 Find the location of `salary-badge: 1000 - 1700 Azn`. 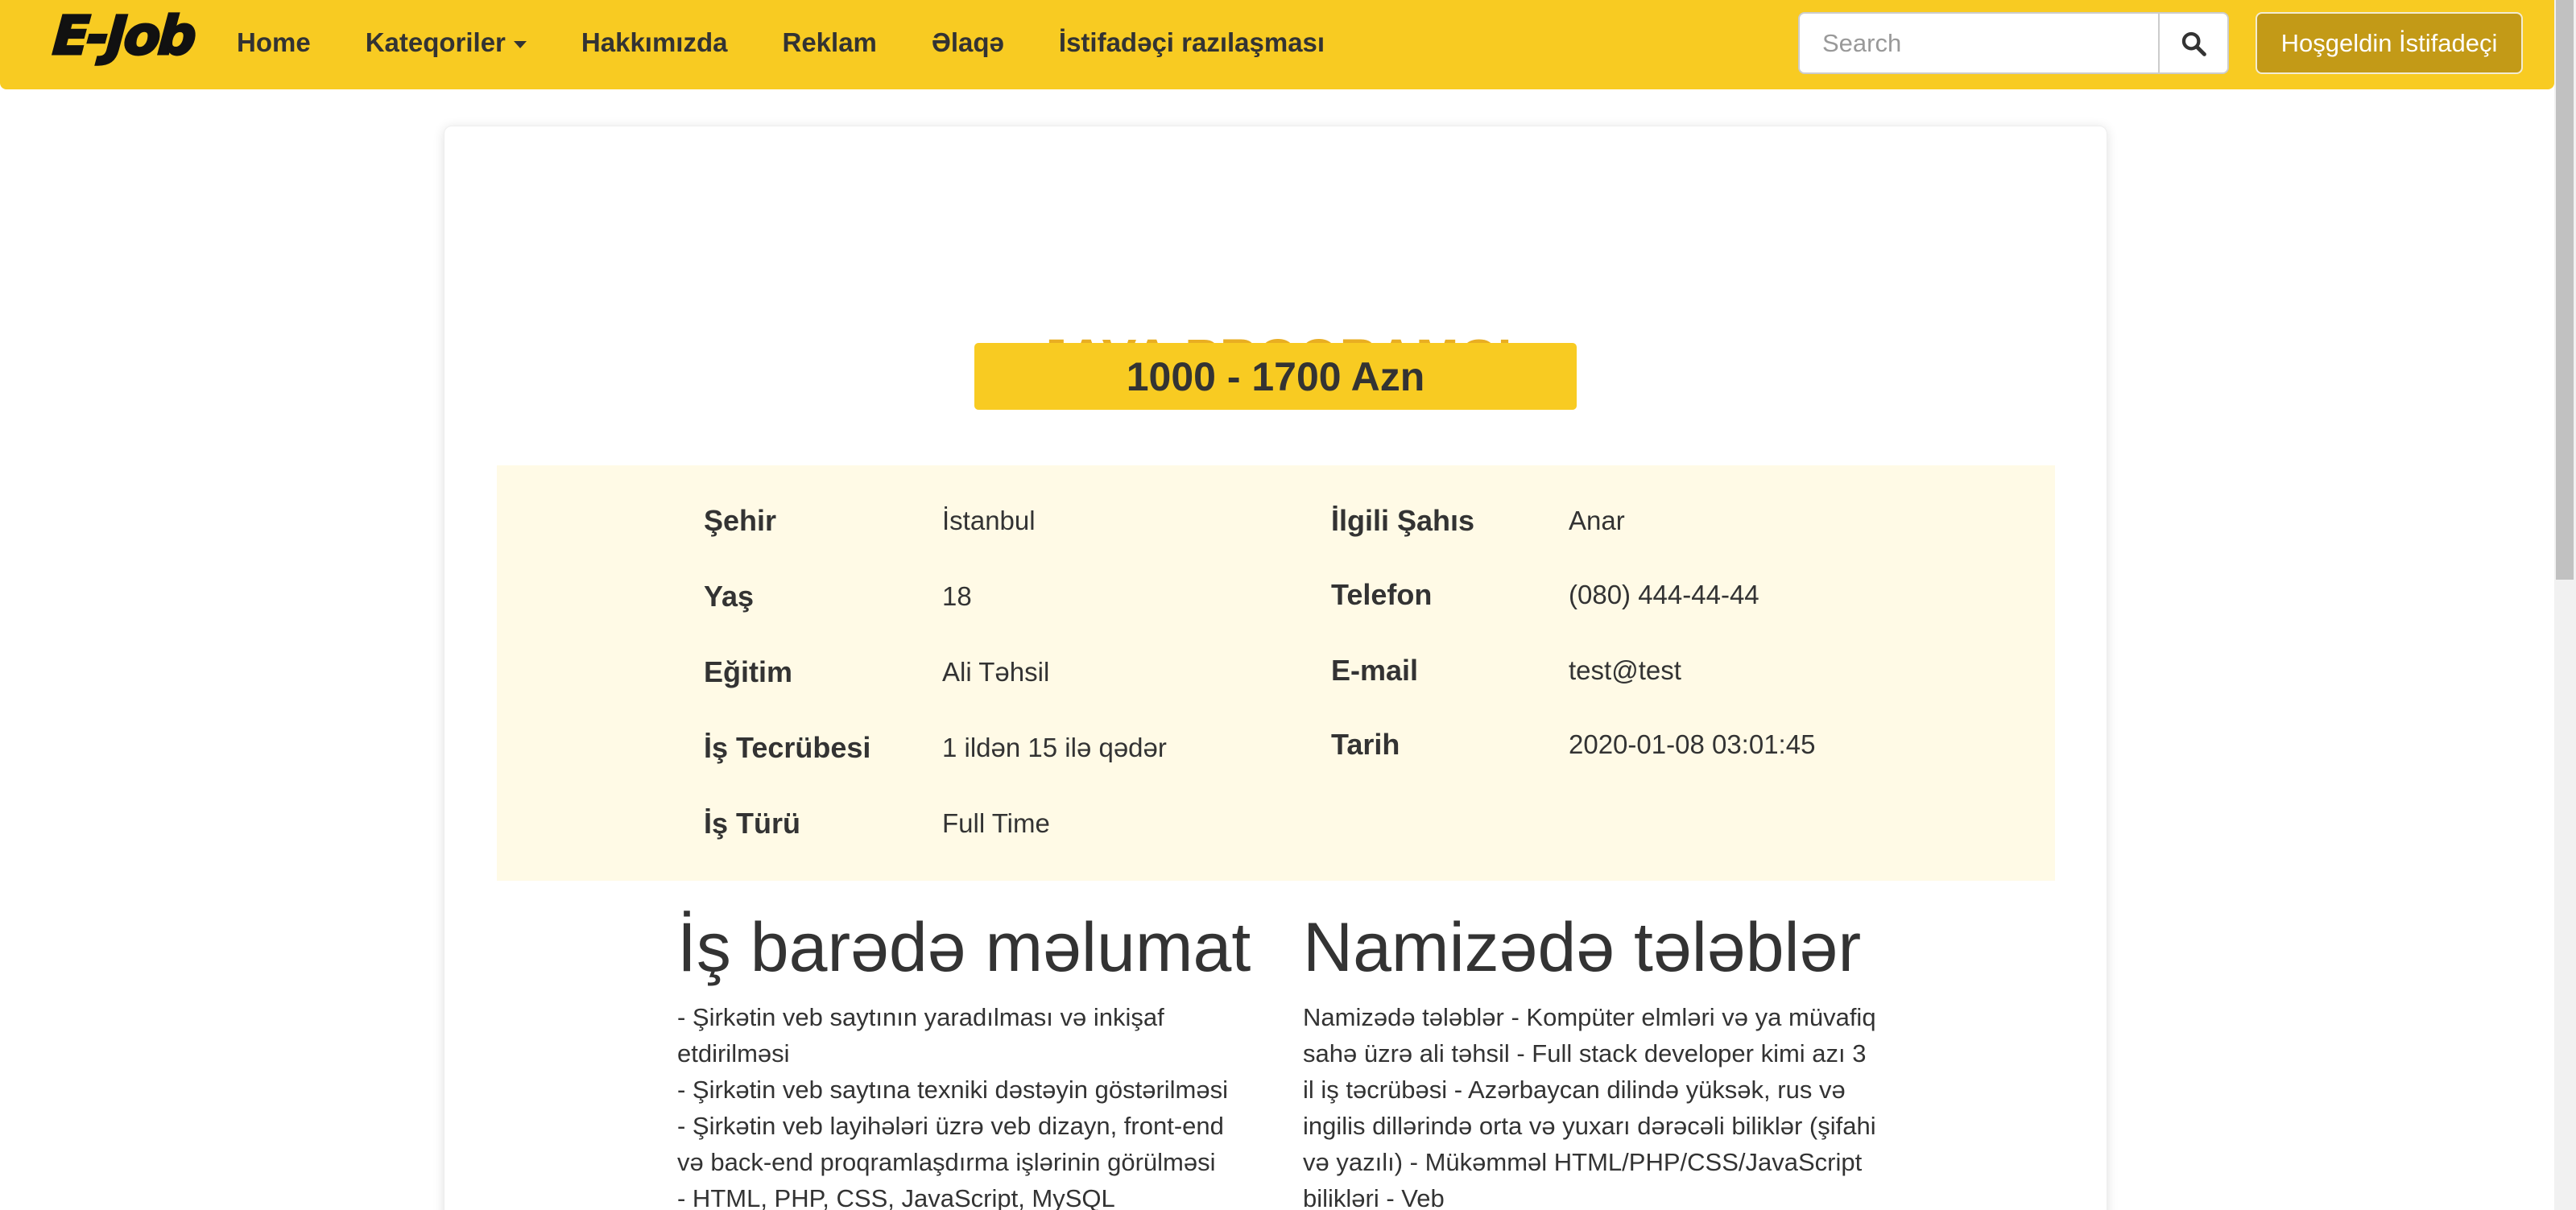

salary-badge: 1000 - 1700 Azn is located at coordinates (1275, 376).